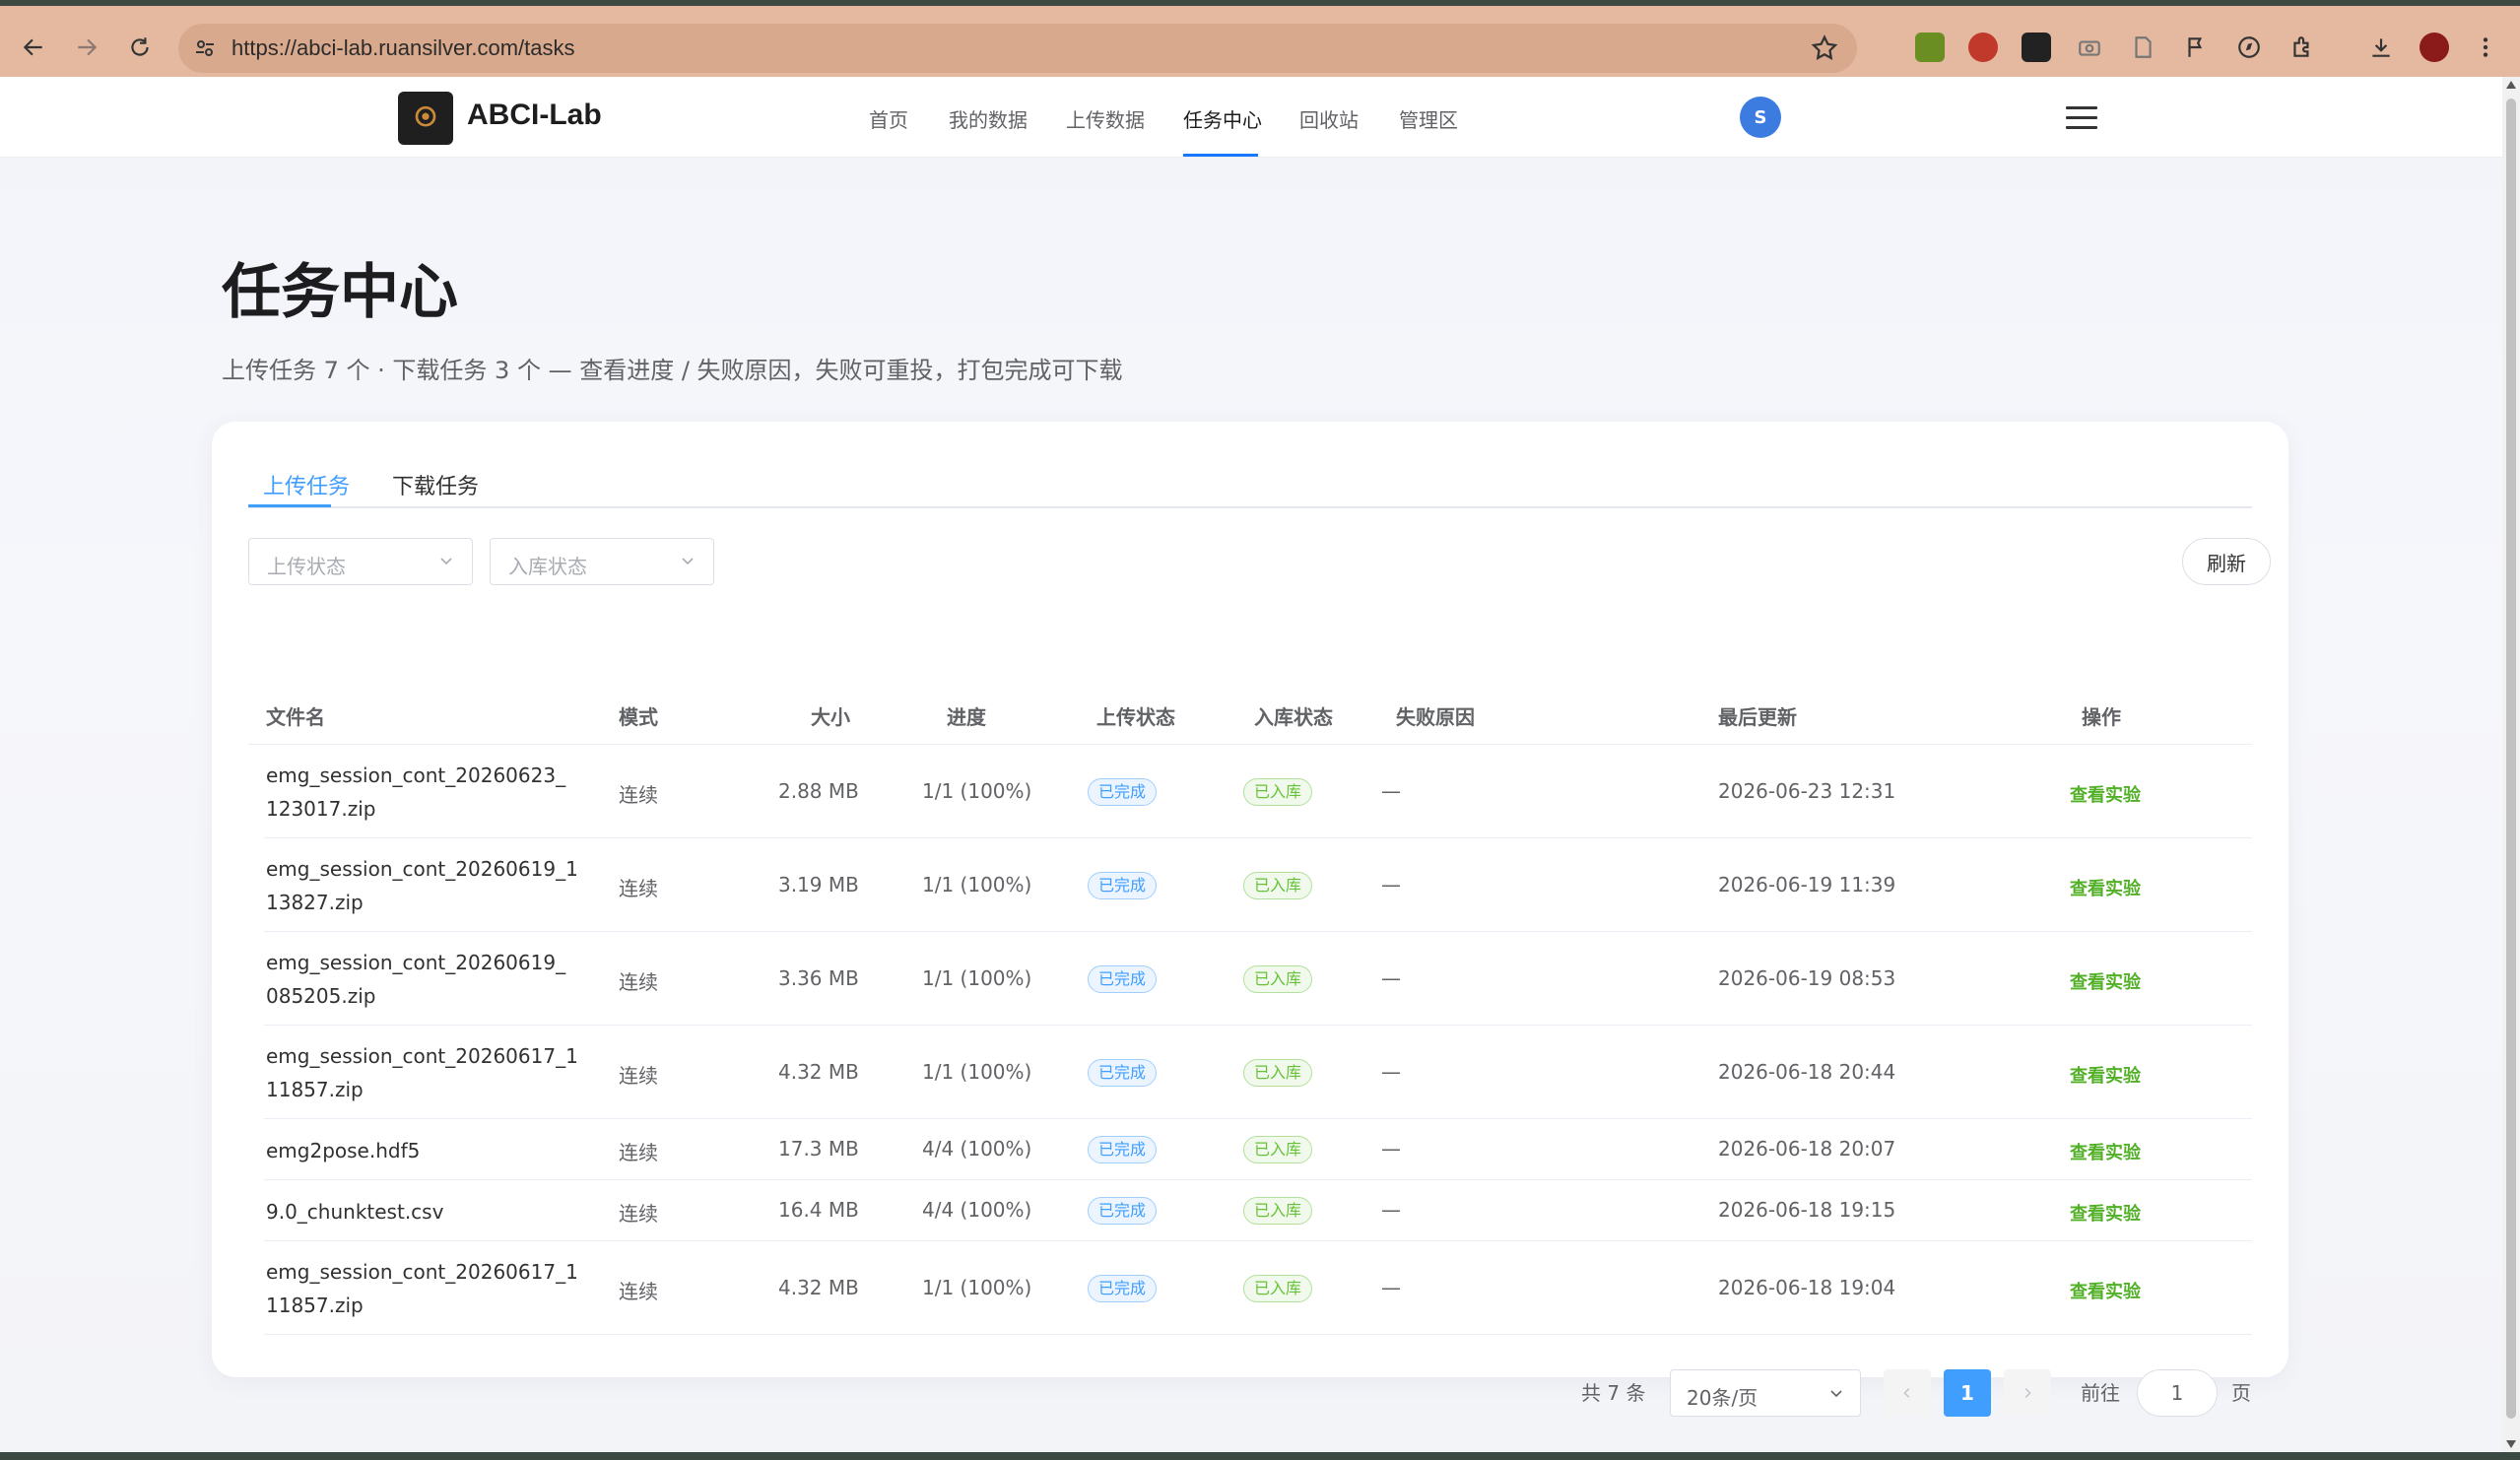 This screenshot has height=1460, width=2520. Describe the element at coordinates (1807, 1287) in the screenshot. I see `last-updated-cell: 2026-06-18 19:04` at that location.